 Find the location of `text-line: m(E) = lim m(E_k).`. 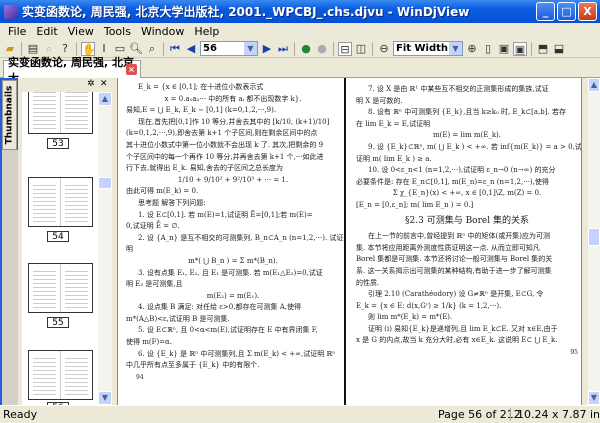

text-line: m(E) = lim m(E_k). is located at coordinates (467, 135).